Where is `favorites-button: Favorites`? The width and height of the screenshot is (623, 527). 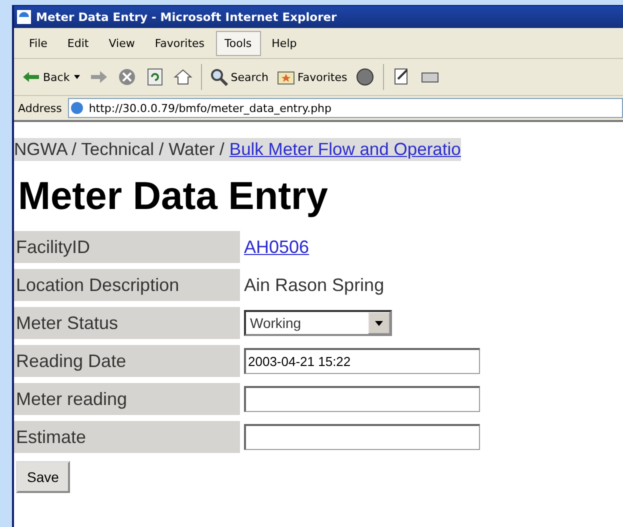 favorites-button: Favorites is located at coordinates (312, 77).